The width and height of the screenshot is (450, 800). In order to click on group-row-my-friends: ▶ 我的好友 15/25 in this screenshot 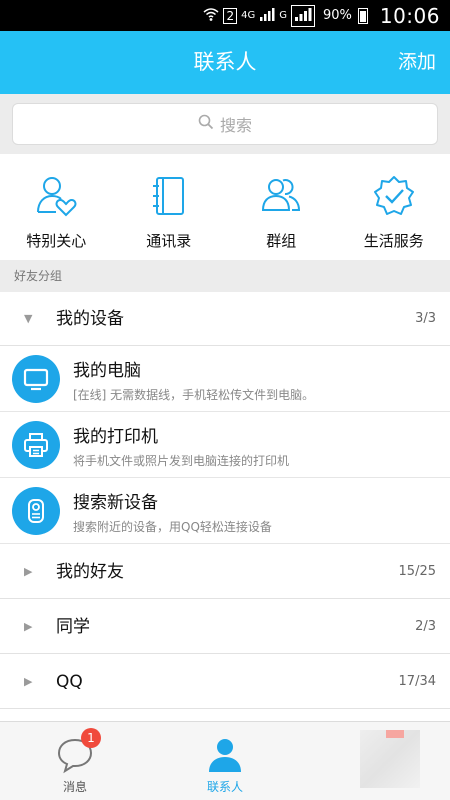, I will do `click(225, 572)`.